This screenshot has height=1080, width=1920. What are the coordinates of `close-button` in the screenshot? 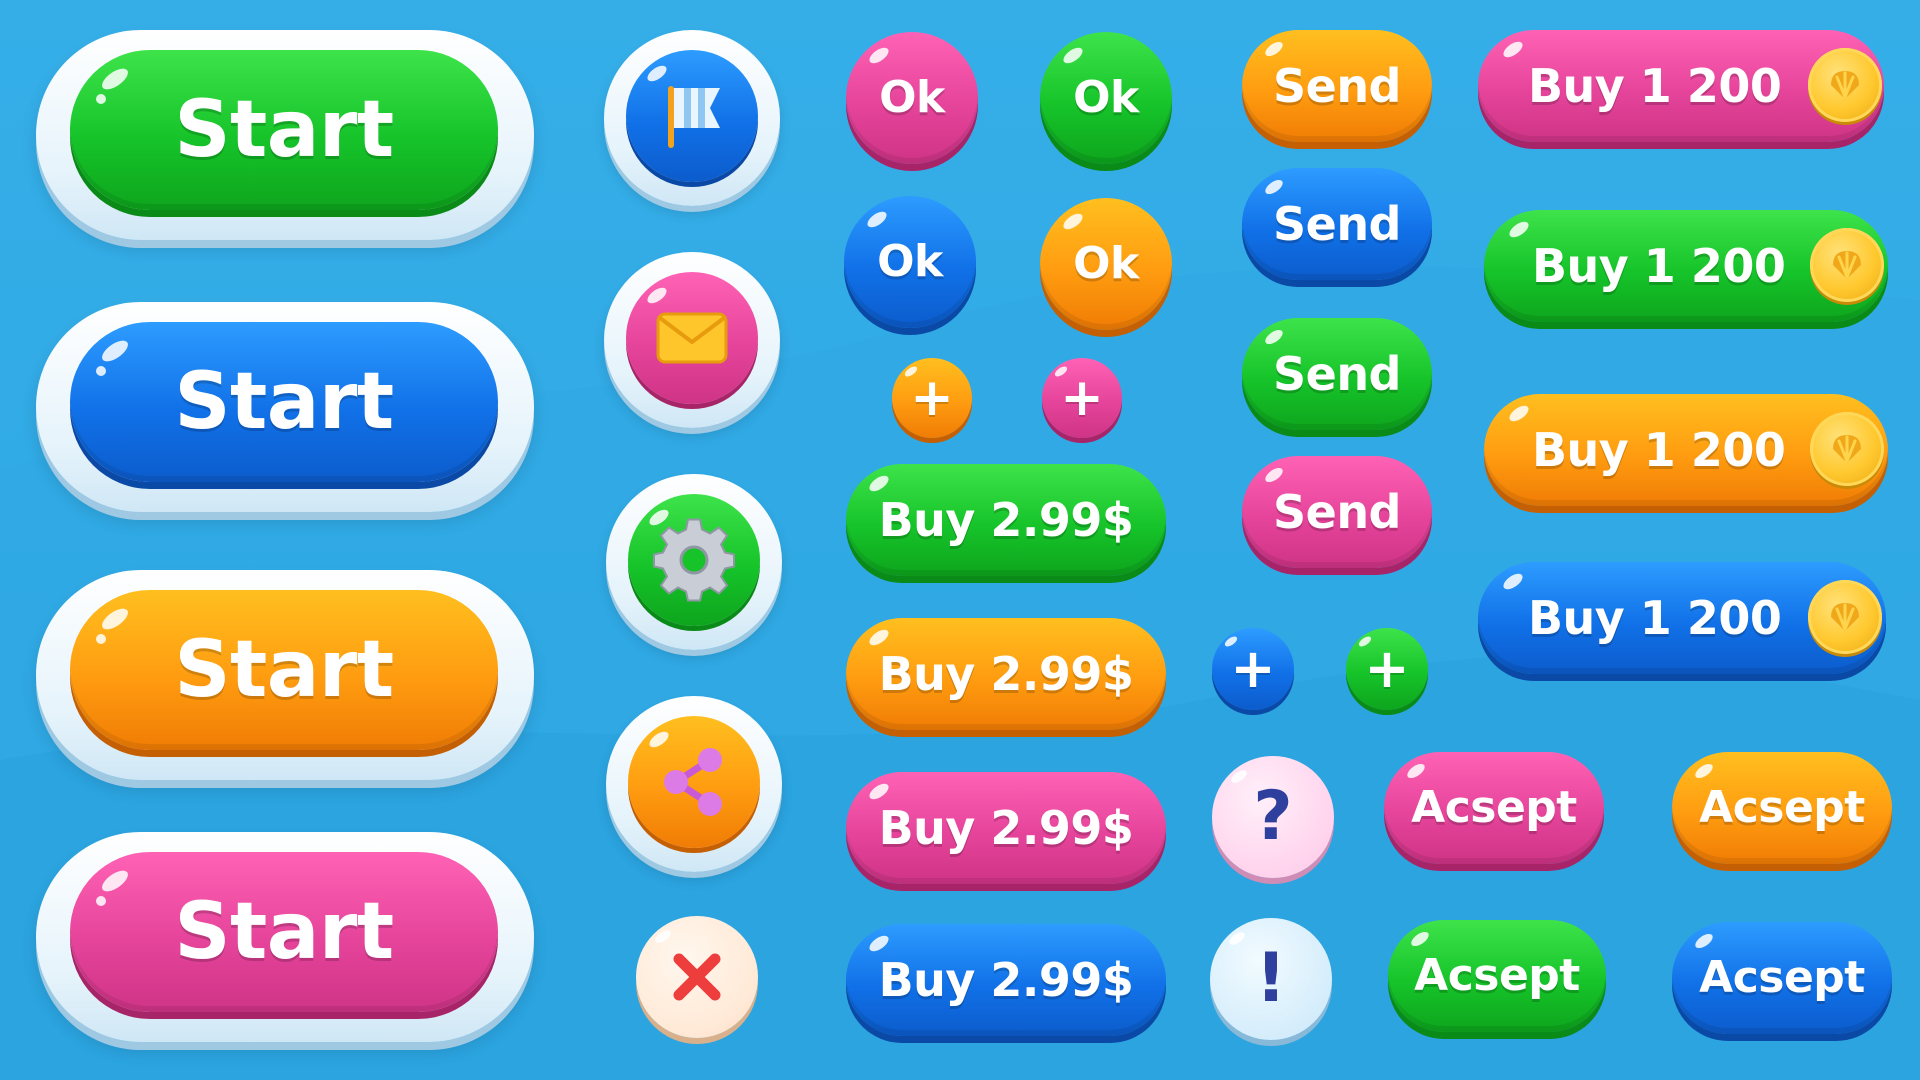 It's located at (697, 977).